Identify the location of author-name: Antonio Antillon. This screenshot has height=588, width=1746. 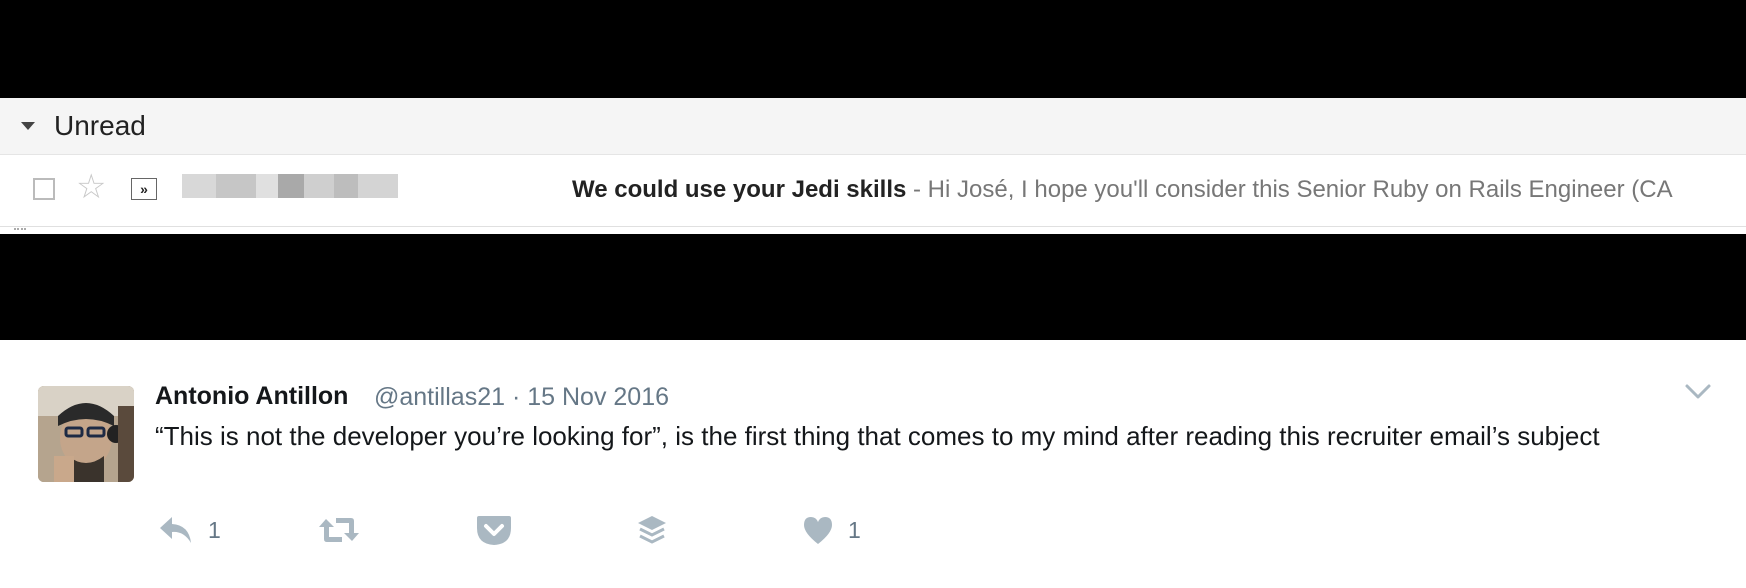
(251, 396).